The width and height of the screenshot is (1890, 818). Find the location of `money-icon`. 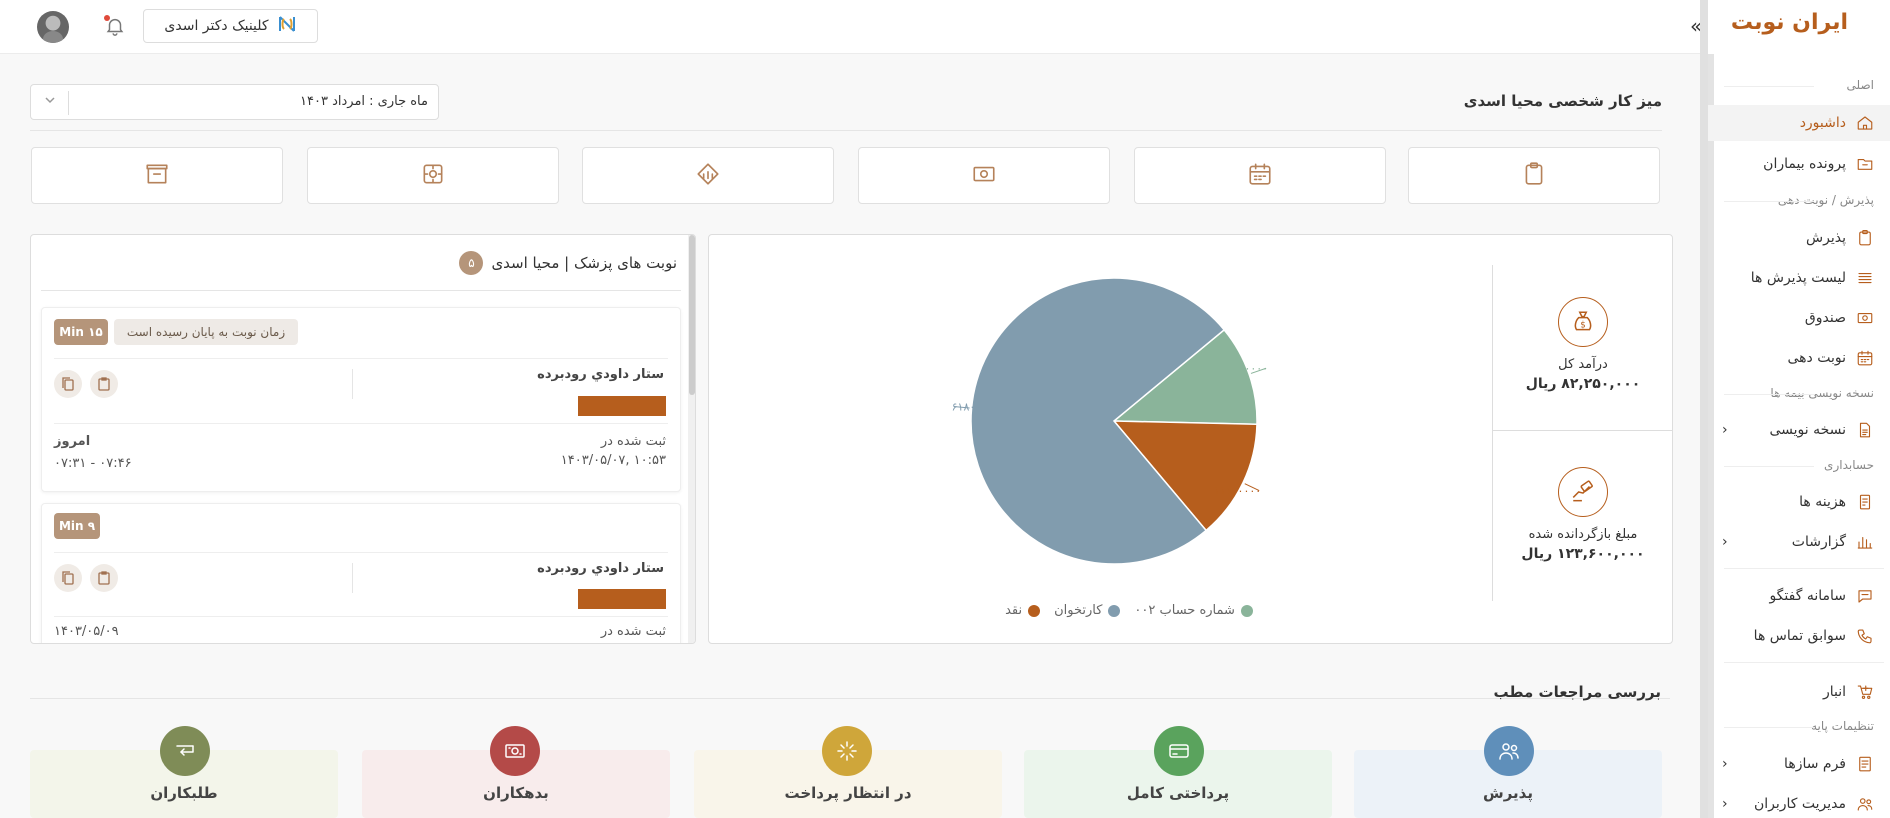

money-icon is located at coordinates (515, 751).